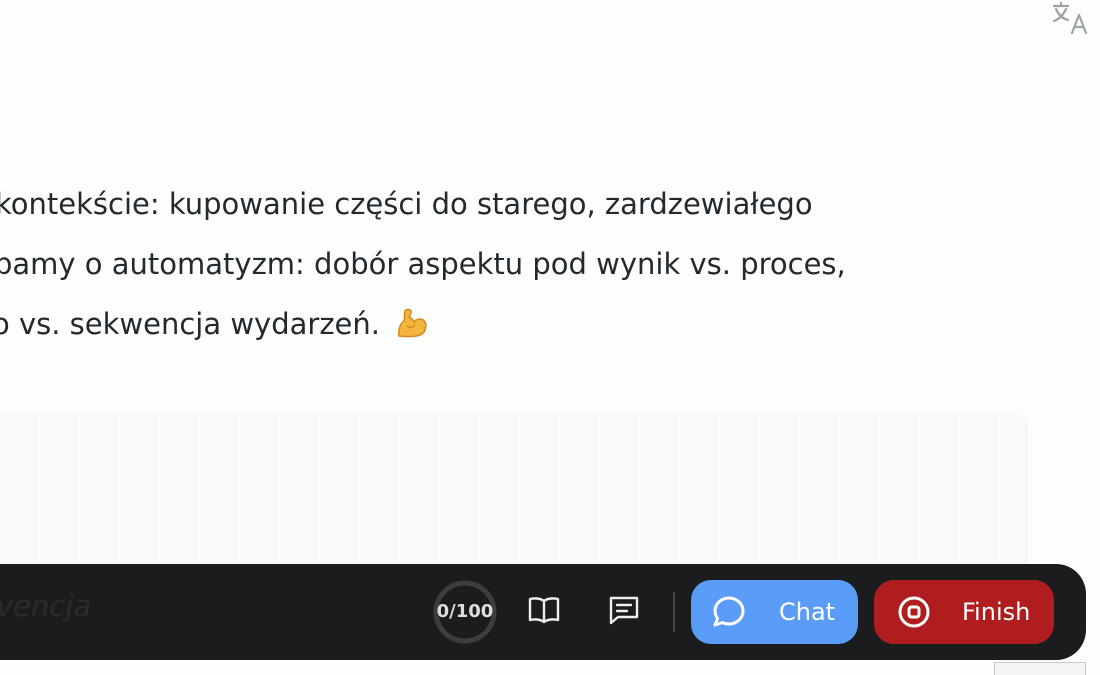 This screenshot has width=1100, height=675. Describe the element at coordinates (190, 324) in the screenshot. I see `text-line-content: o vs. sekwencja wydarzeń.` at that location.